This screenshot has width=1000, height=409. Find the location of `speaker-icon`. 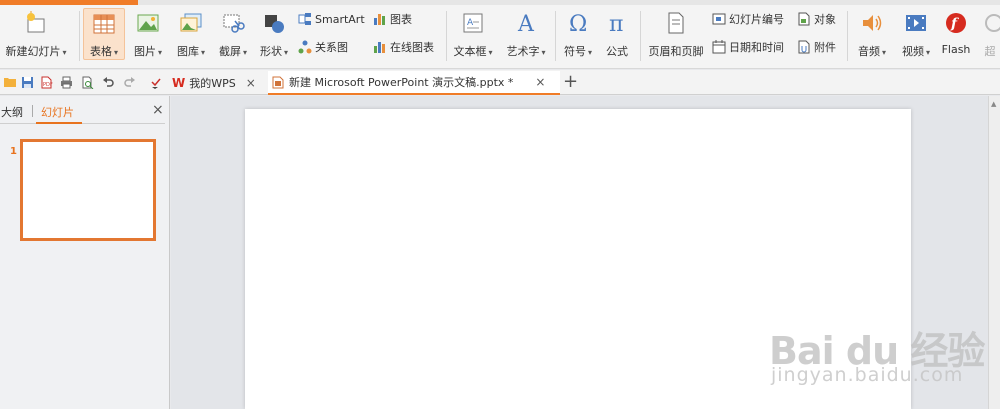

speaker-icon is located at coordinates (872, 23).